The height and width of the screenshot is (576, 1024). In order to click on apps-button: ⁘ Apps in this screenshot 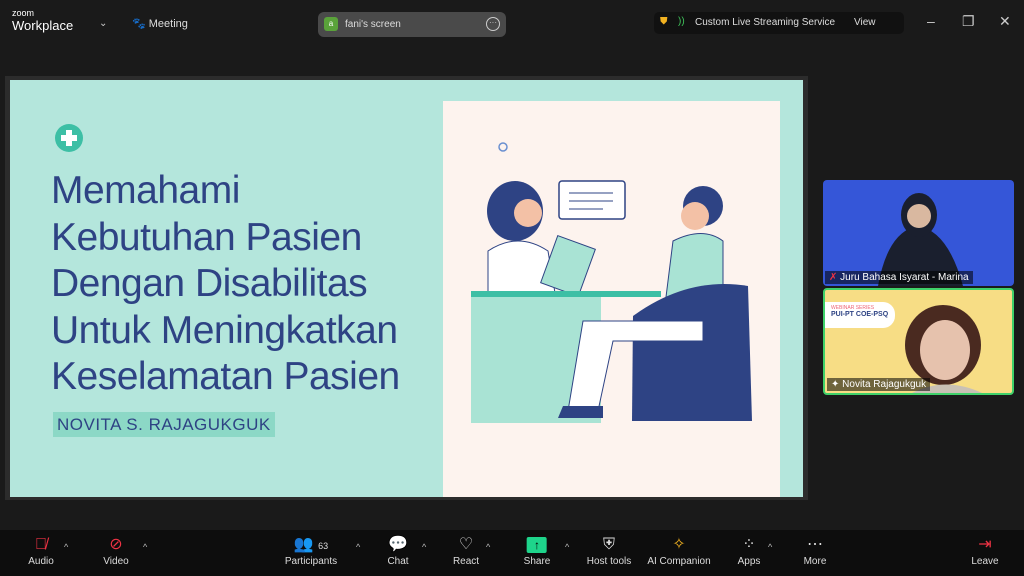, I will do `click(749, 550)`.